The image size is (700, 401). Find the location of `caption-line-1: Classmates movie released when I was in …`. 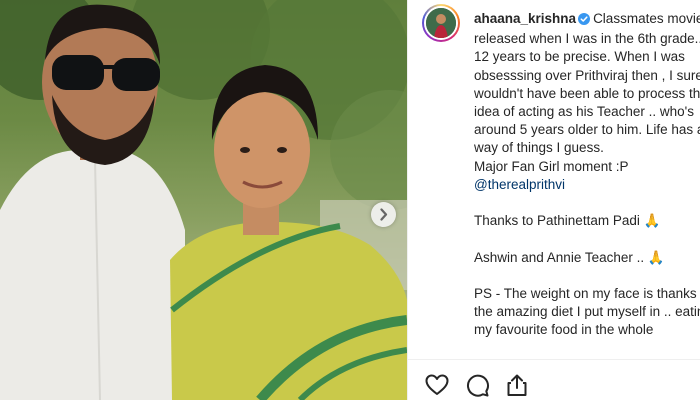

caption-line-1: Classmates movie released when I was in … is located at coordinates (587, 83).